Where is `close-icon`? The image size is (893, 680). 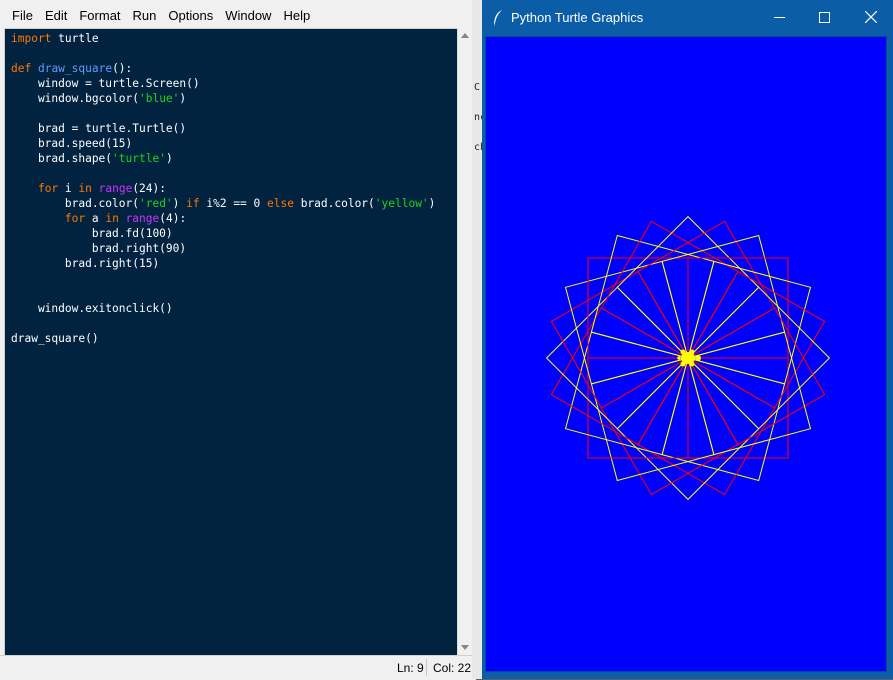 close-icon is located at coordinates (871, 17).